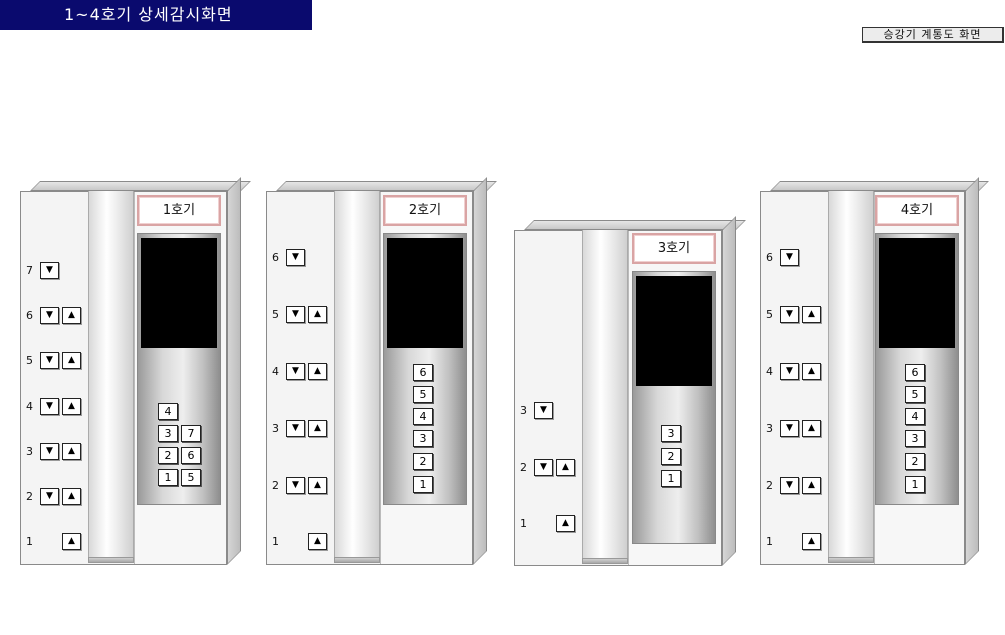  I want to click on system-diagram-button: 승강기 계통도 화면, so click(933, 35).